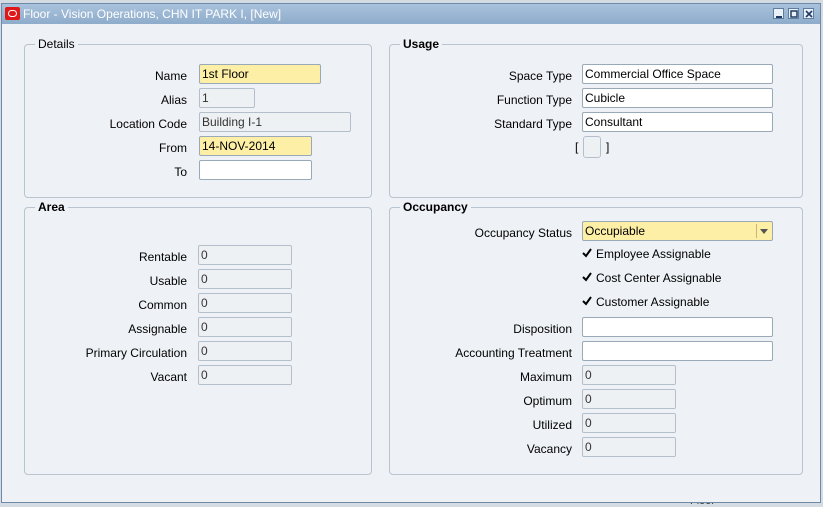  Describe the element at coordinates (540, 76) in the screenshot. I see `space-type-label: Space Type` at that location.